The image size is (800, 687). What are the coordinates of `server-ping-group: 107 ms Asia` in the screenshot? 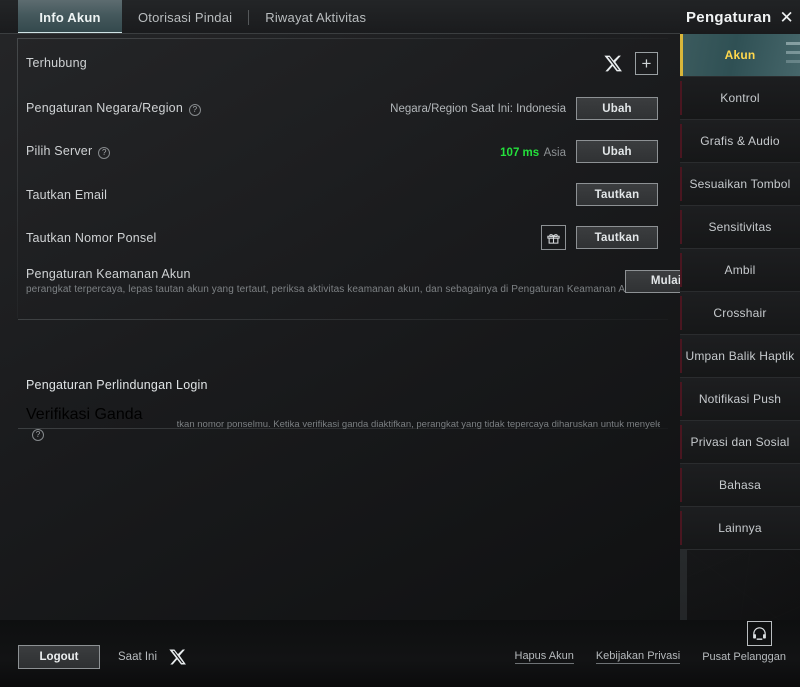 It's located at (533, 152).